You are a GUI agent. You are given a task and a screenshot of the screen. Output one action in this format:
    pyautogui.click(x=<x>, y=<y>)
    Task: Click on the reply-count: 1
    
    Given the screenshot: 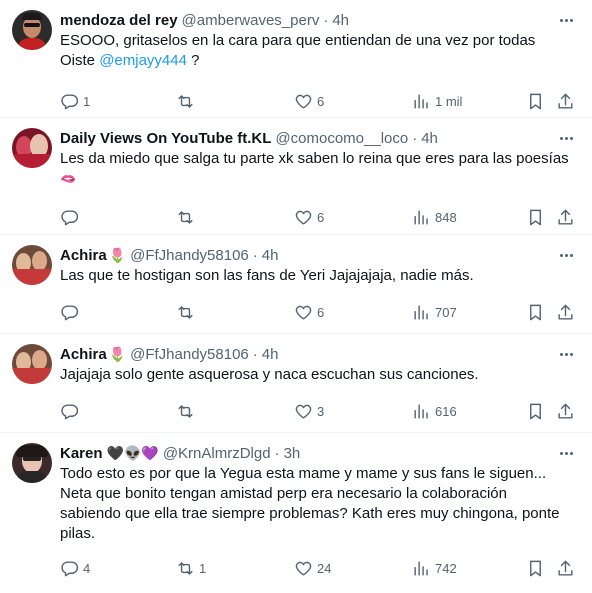 What is the action you would take?
    pyautogui.click(x=87, y=101)
    